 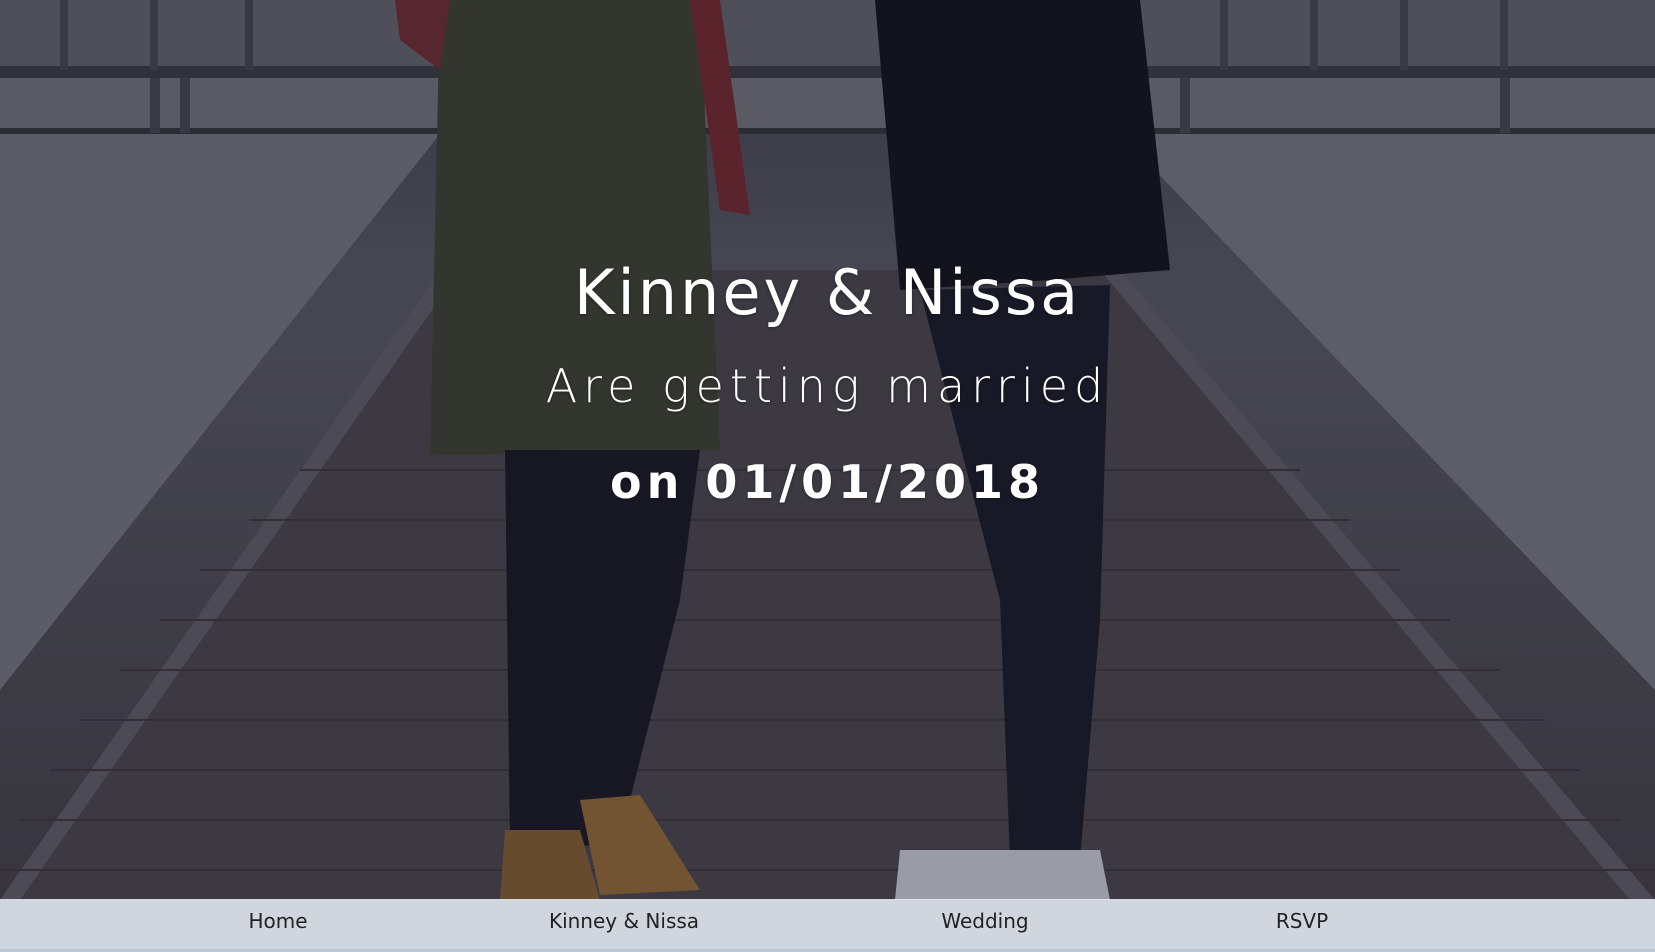 What do you see at coordinates (278, 924) in the screenshot?
I see `nav-item-home: Home` at bounding box center [278, 924].